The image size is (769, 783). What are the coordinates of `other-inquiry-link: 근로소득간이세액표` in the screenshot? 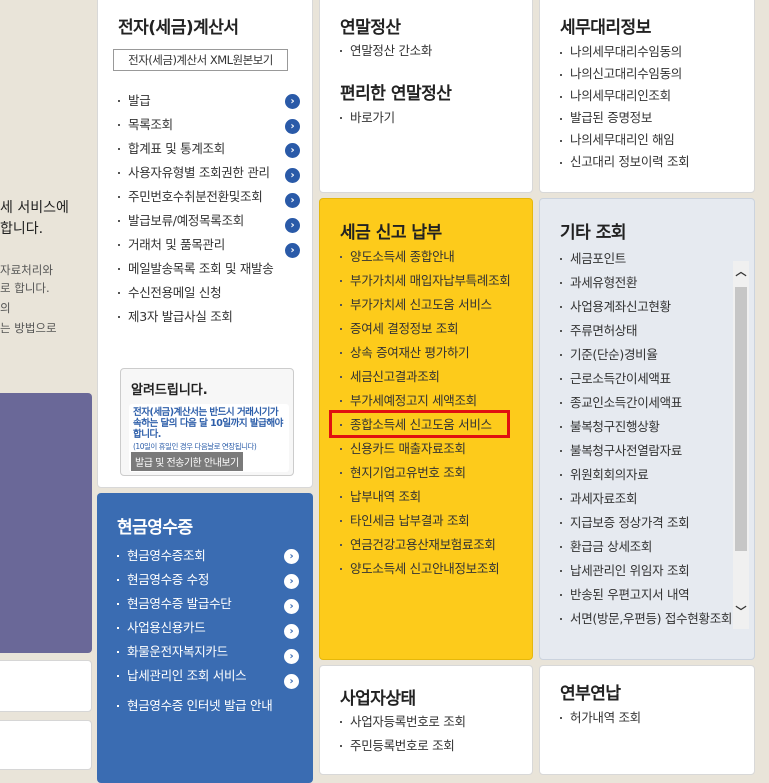 It's located at (646, 379).